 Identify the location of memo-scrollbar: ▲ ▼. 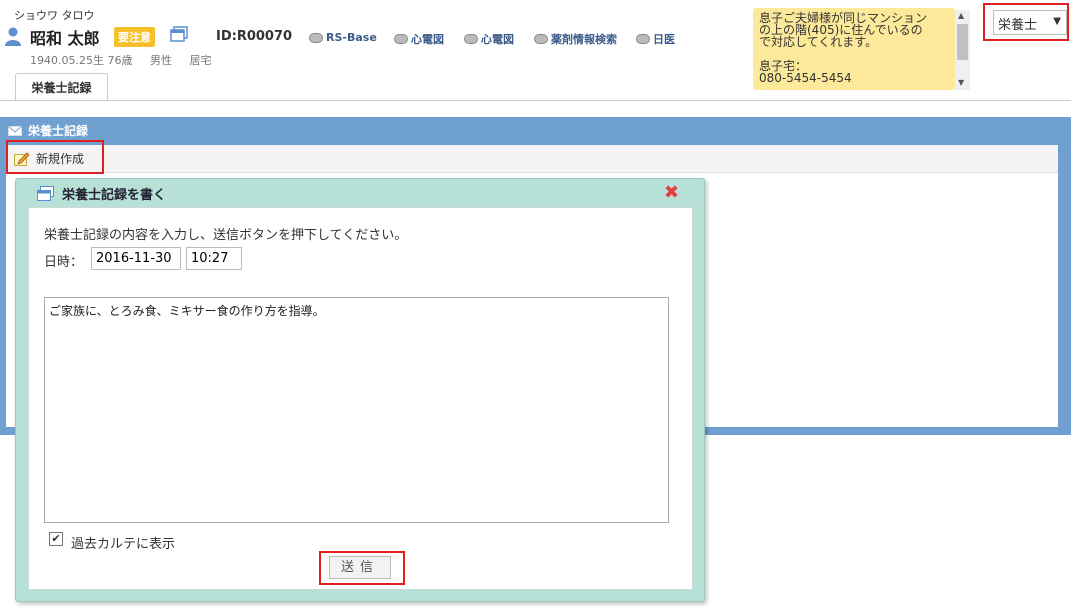
(962, 50).